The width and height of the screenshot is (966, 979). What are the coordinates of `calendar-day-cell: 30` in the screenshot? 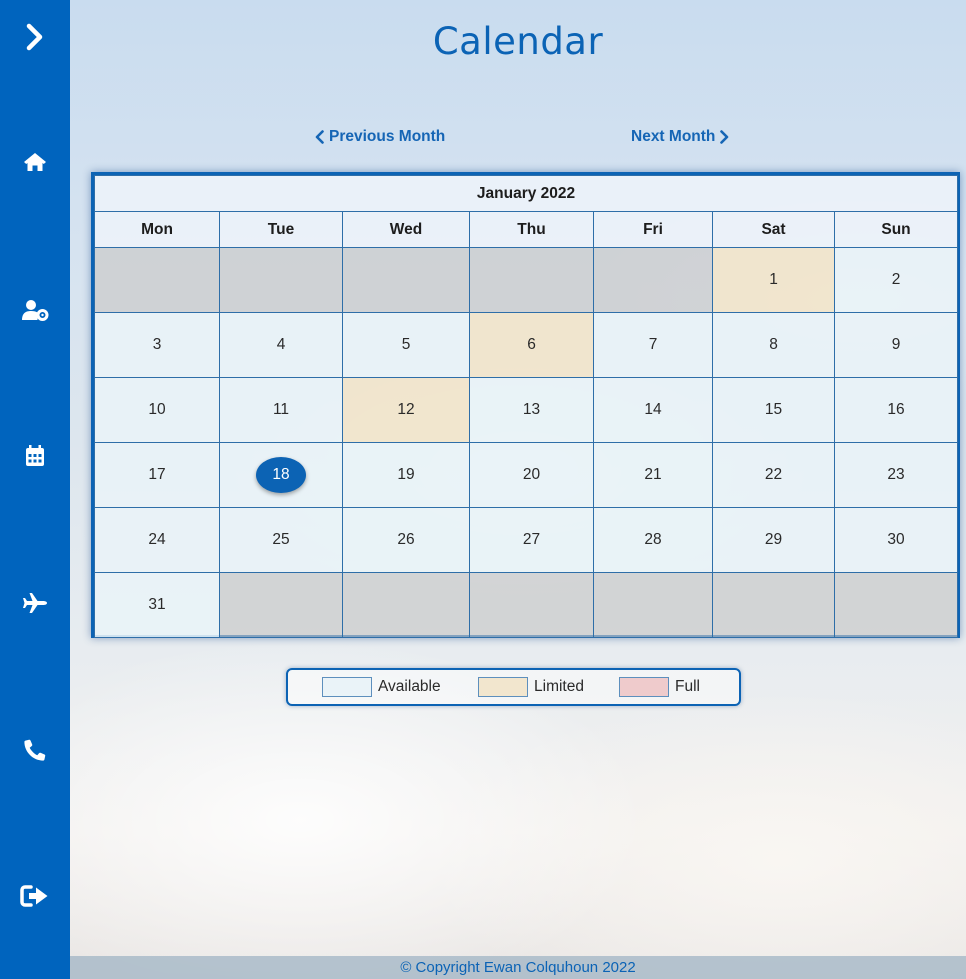 It's located at (896, 540).